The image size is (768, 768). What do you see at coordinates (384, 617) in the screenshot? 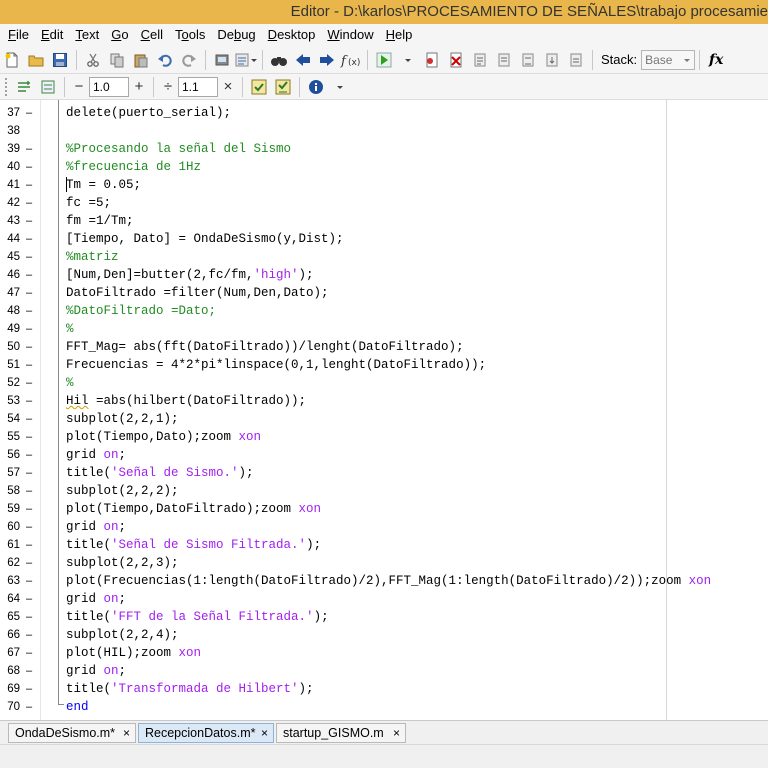
I see `code-line: 65– title('FFT de la Señal Filtrada.');` at bounding box center [384, 617].